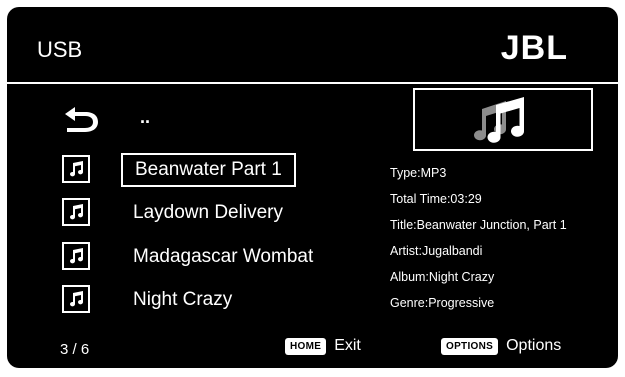 The width and height of the screenshot is (625, 377). Describe the element at coordinates (436, 251) in the screenshot. I see `track-artist: Artist:Jugalbandi` at that location.